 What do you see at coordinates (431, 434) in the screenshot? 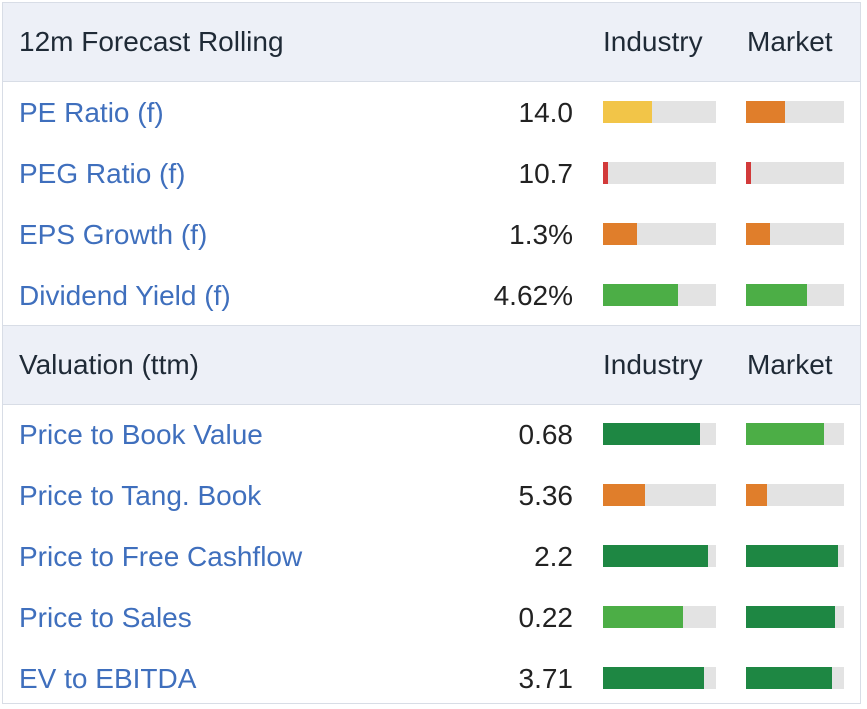
I see `ratio-row-price-to-book: Price to Book Value 0.68` at bounding box center [431, 434].